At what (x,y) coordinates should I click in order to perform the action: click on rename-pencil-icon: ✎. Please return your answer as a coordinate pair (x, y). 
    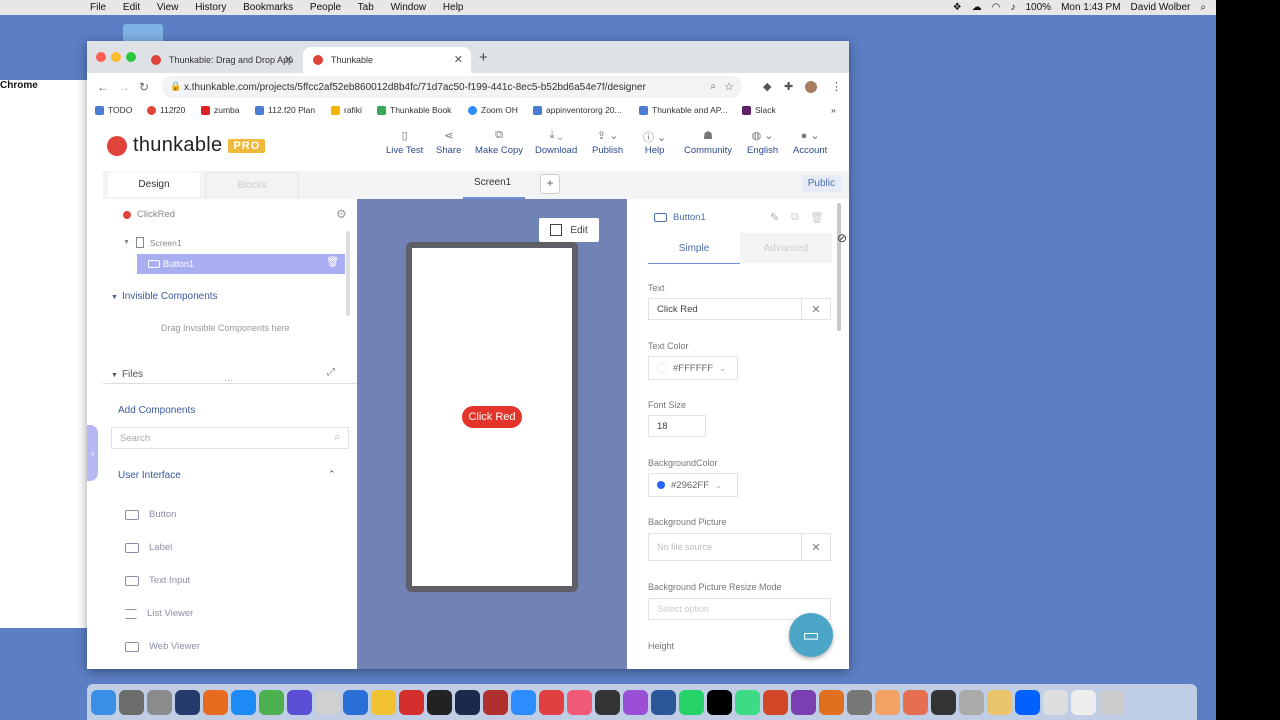
    Looking at the image, I should click on (774, 217).